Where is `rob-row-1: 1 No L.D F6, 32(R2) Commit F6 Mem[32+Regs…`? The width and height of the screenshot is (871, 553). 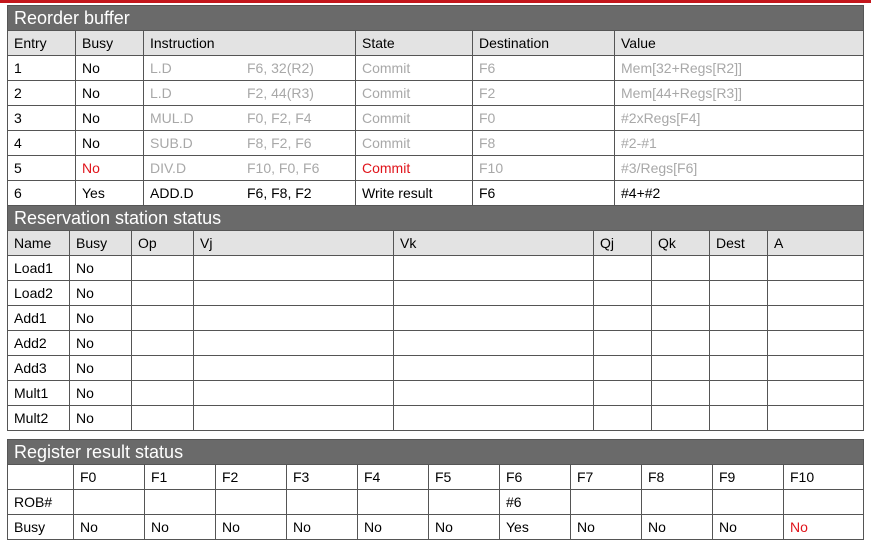 rob-row-1: 1 No L.D F6, 32(R2) Commit F6 Mem[32+Regs… is located at coordinates (436, 68).